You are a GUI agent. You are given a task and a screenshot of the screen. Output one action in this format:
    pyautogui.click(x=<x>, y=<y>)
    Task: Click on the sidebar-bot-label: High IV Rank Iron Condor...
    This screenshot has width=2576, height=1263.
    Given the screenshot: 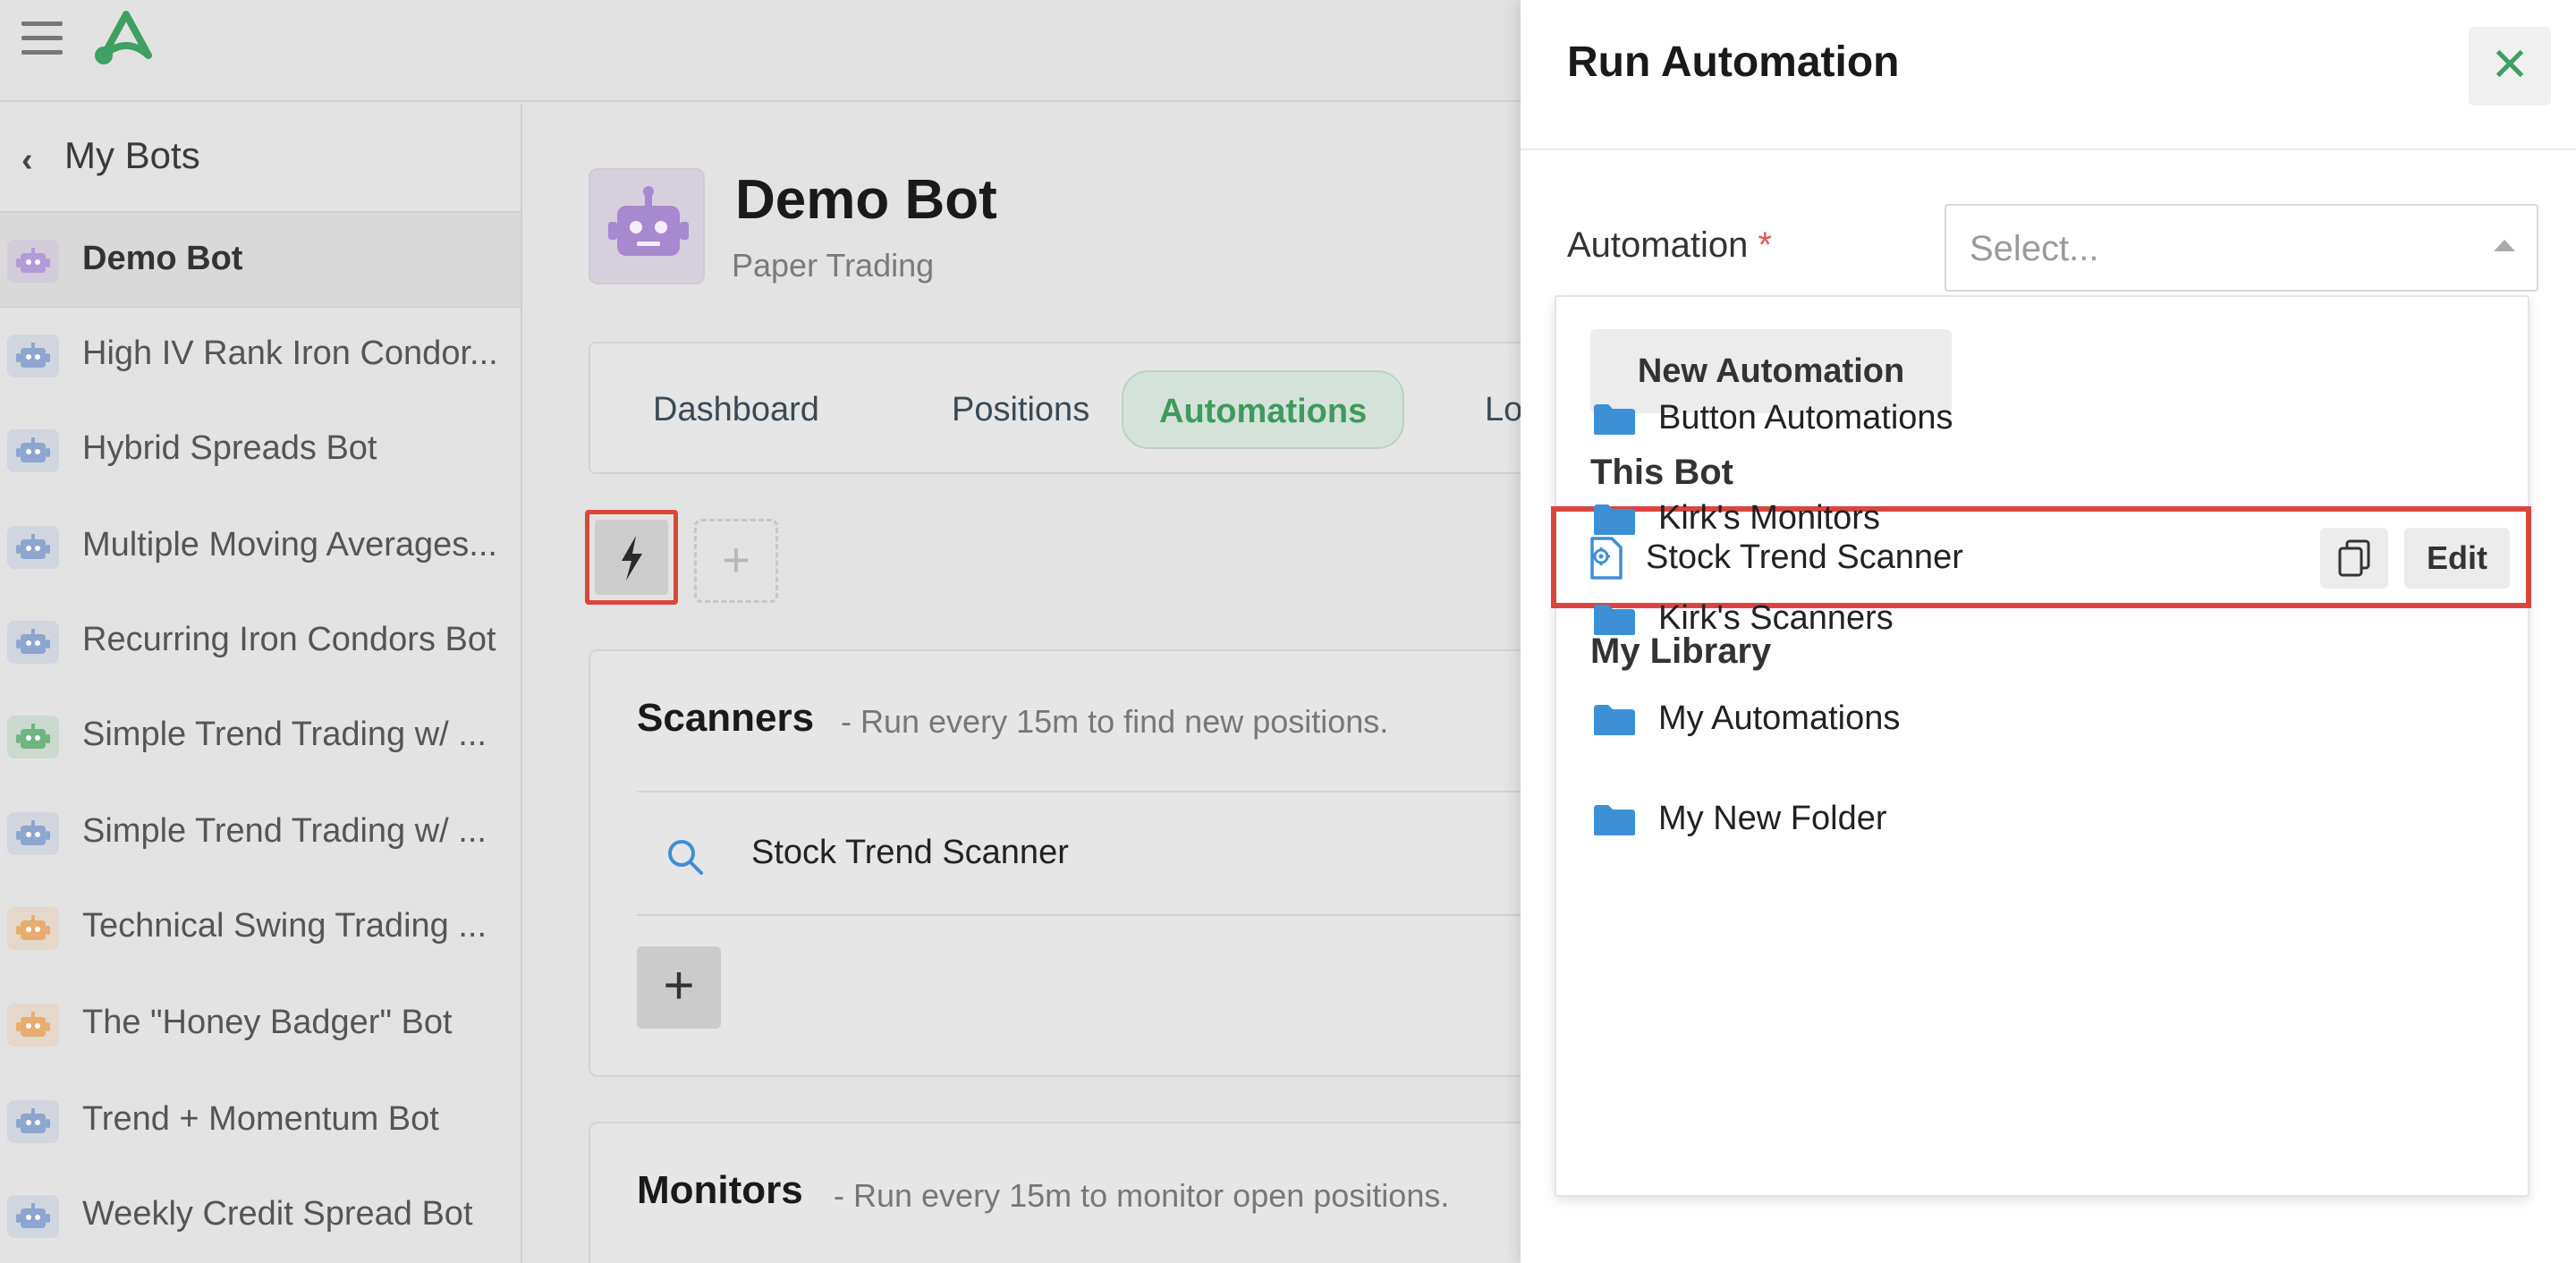 What is the action you would take?
    pyautogui.click(x=290, y=353)
    